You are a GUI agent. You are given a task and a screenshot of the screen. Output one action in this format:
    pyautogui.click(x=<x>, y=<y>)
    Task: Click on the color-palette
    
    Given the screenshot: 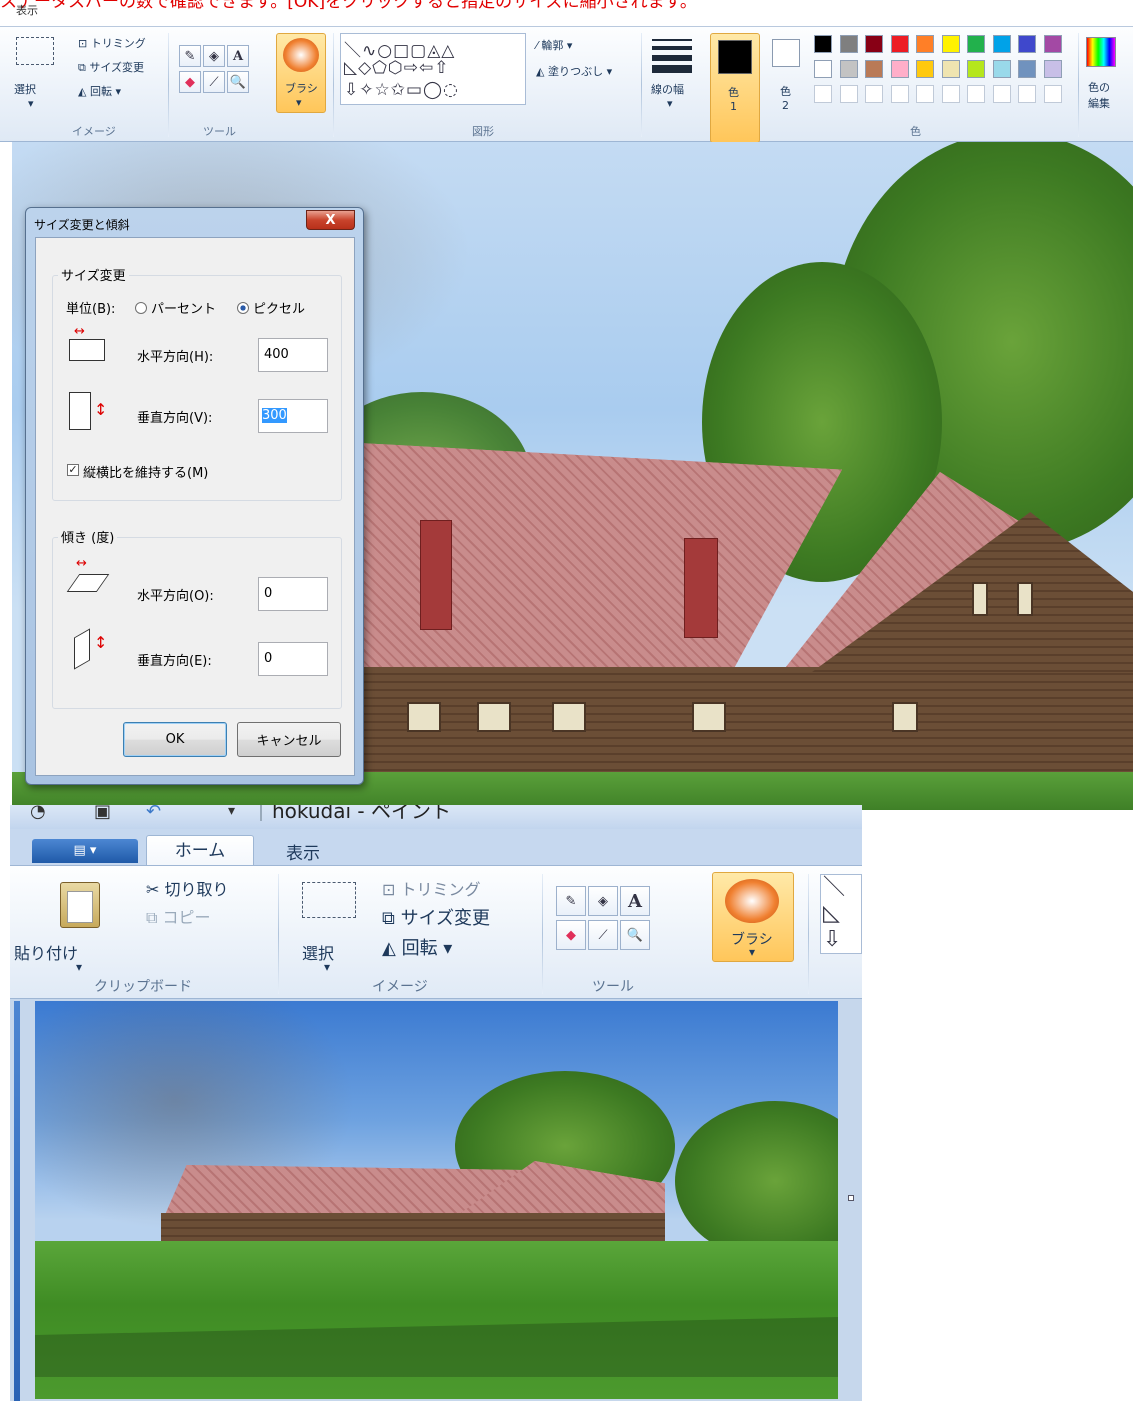 What is the action you would take?
    pyautogui.click(x=944, y=73)
    